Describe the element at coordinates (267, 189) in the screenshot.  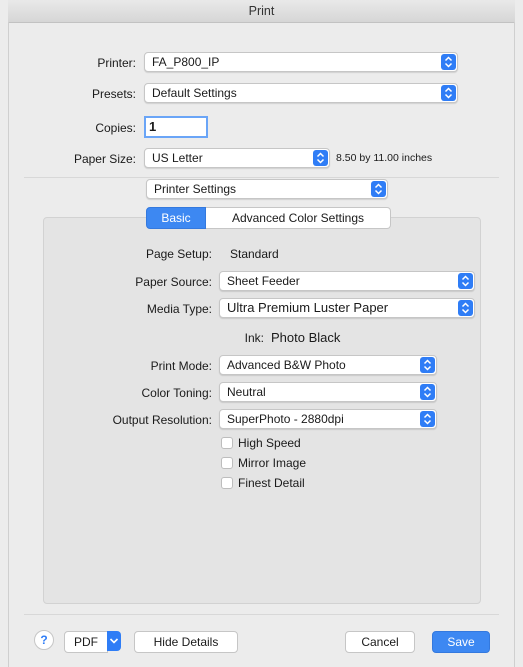
I see `section-popup: Printer Settings` at that location.